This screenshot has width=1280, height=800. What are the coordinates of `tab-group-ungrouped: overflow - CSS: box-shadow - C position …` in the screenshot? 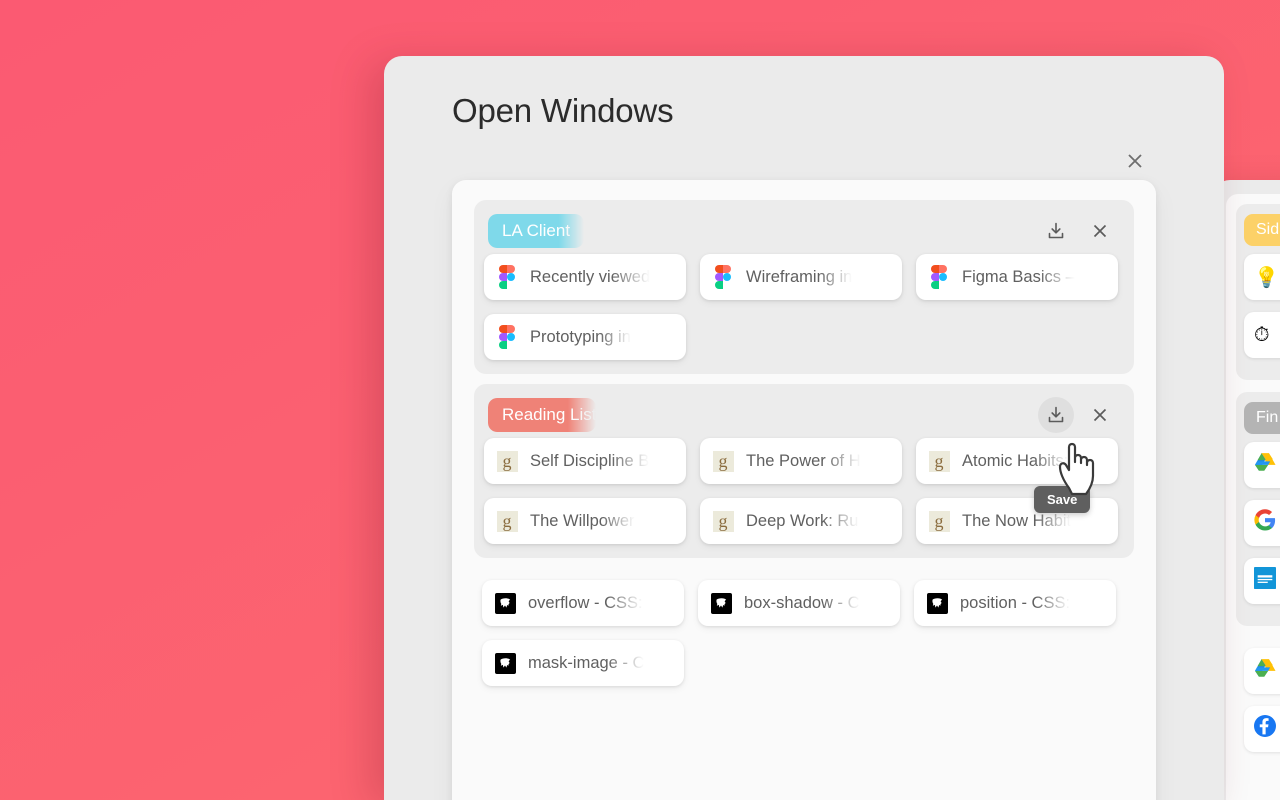 It's located at (804, 634).